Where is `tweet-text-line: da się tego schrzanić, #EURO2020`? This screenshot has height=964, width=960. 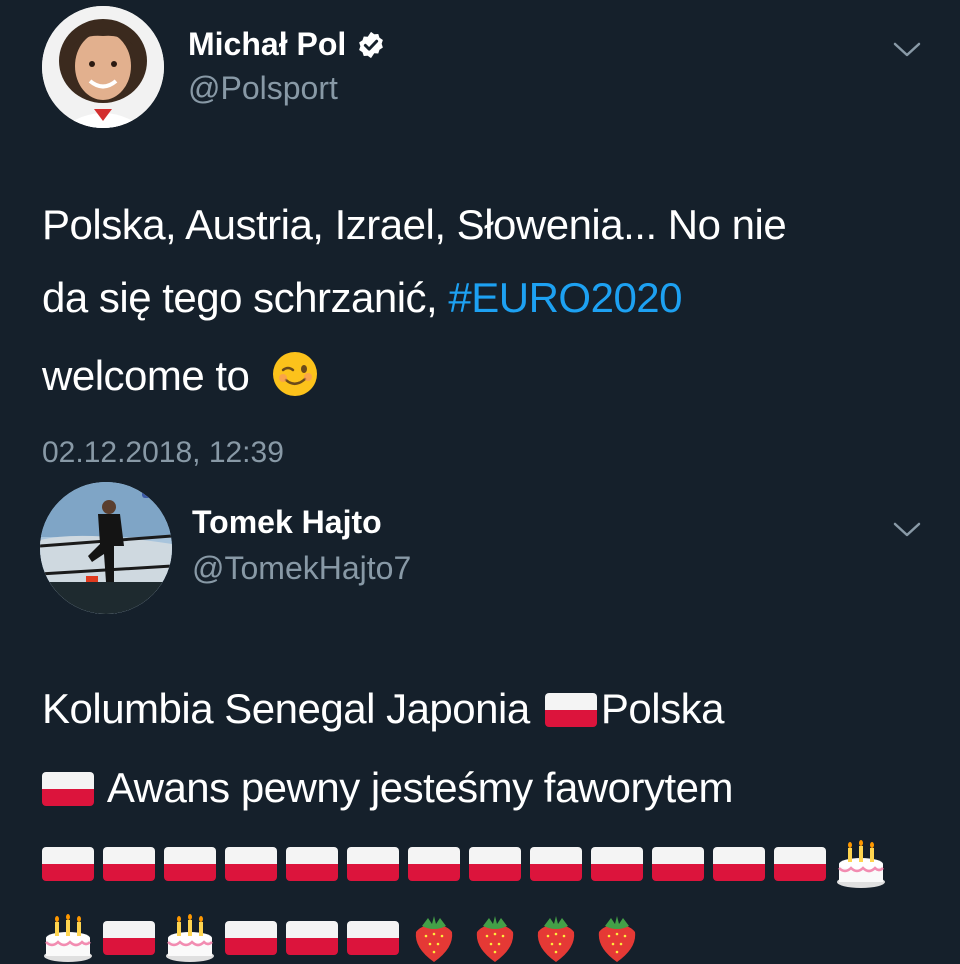
tweet-text-line: da się tego schrzanić, #EURO2020 is located at coordinates (362, 297).